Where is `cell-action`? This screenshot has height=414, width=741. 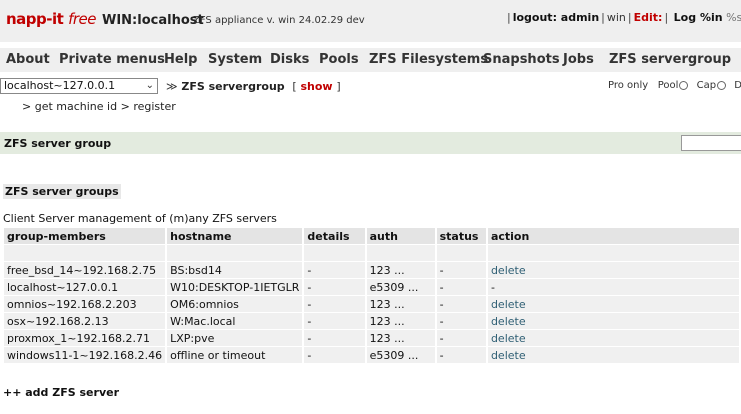
cell-action is located at coordinates (613, 253).